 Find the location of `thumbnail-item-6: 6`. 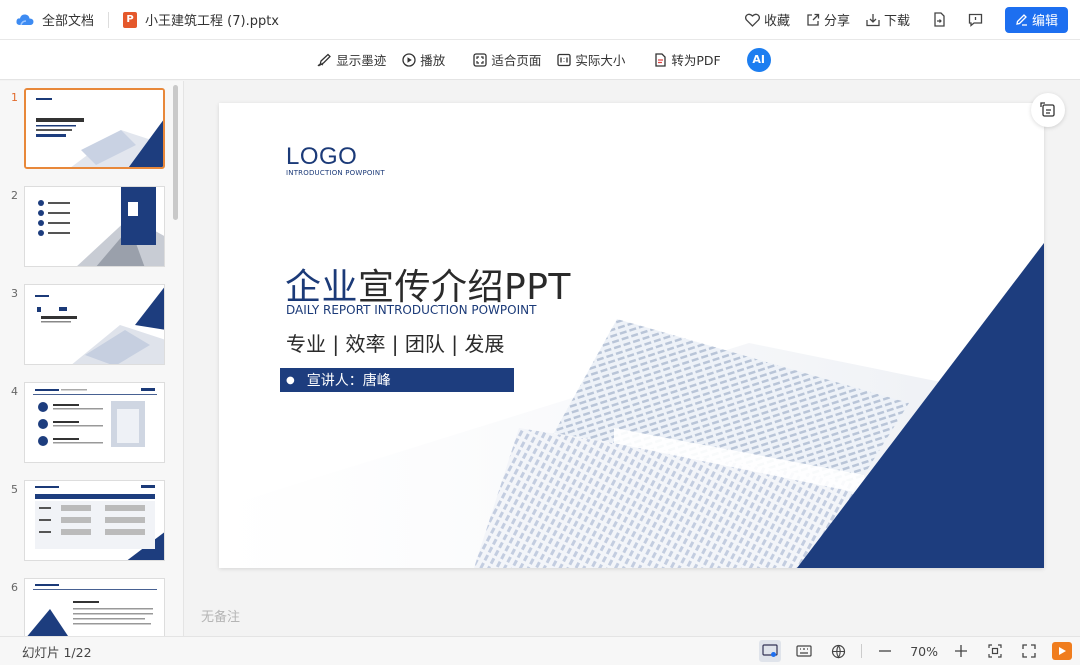

thumbnail-item-6: 6 is located at coordinates (88, 603).